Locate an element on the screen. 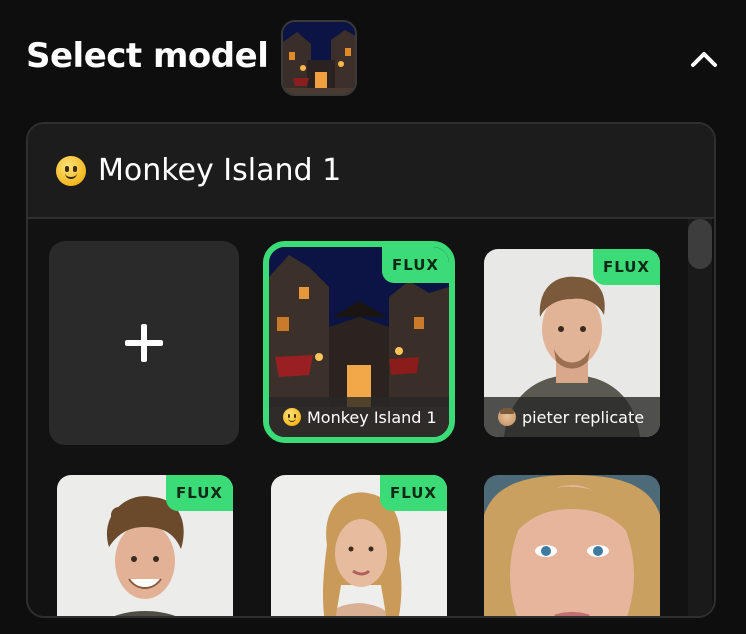  model-card-curly-man: FLUX is located at coordinates (145, 545).